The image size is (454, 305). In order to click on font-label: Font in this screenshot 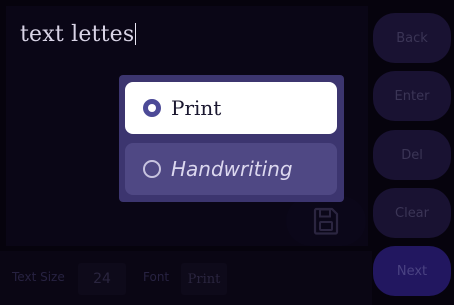, I will do `click(156, 277)`.